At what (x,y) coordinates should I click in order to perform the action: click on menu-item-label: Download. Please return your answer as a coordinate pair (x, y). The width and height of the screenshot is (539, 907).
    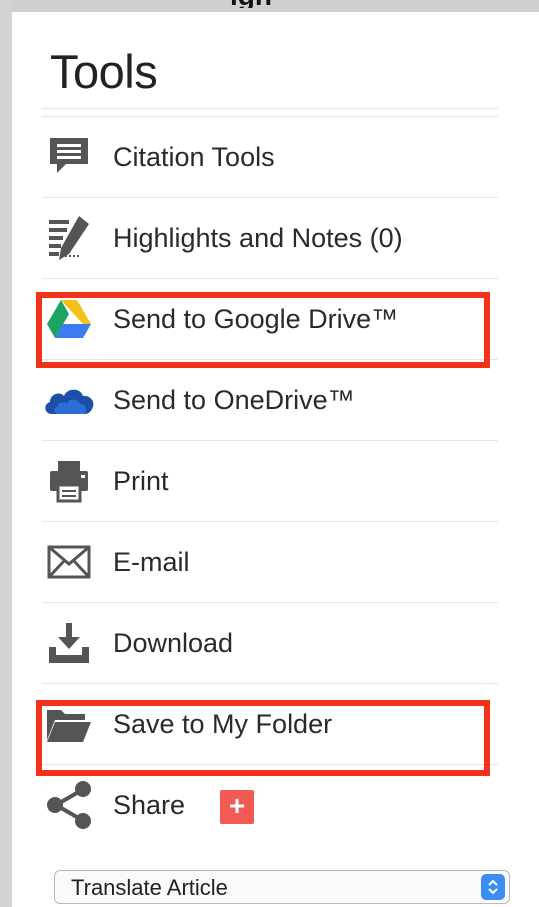
    Looking at the image, I should click on (173, 643).